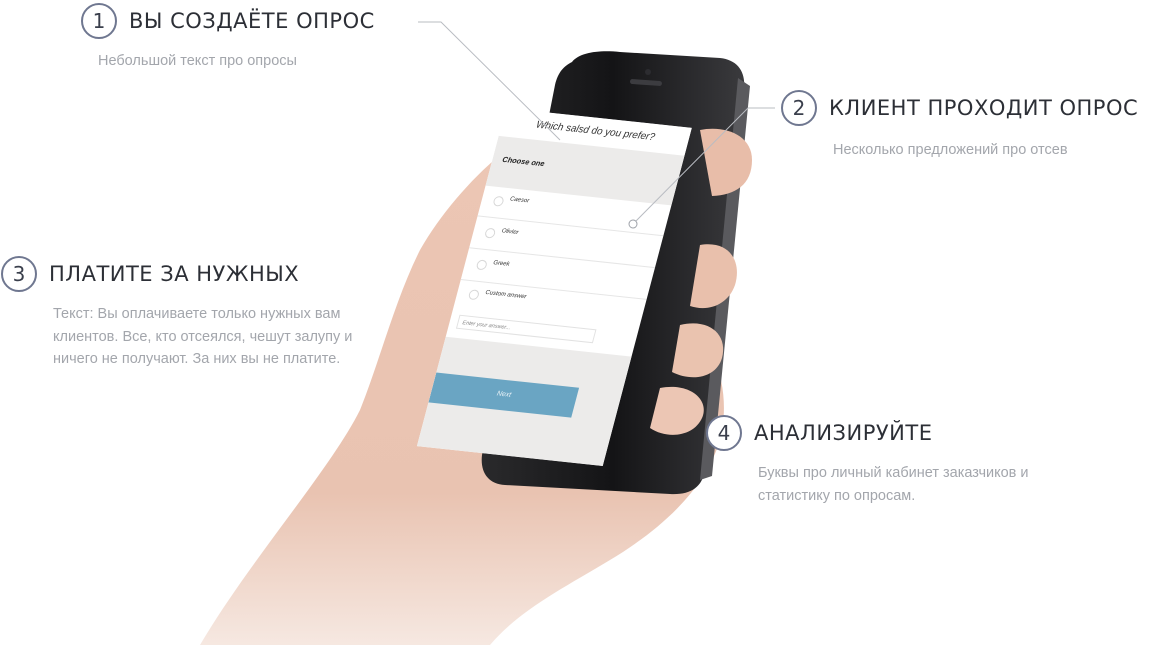 Image resolution: width=1163 pixels, height=645 pixels. Describe the element at coordinates (19, 274) in the screenshot. I see `step-number-badge: 3` at that location.